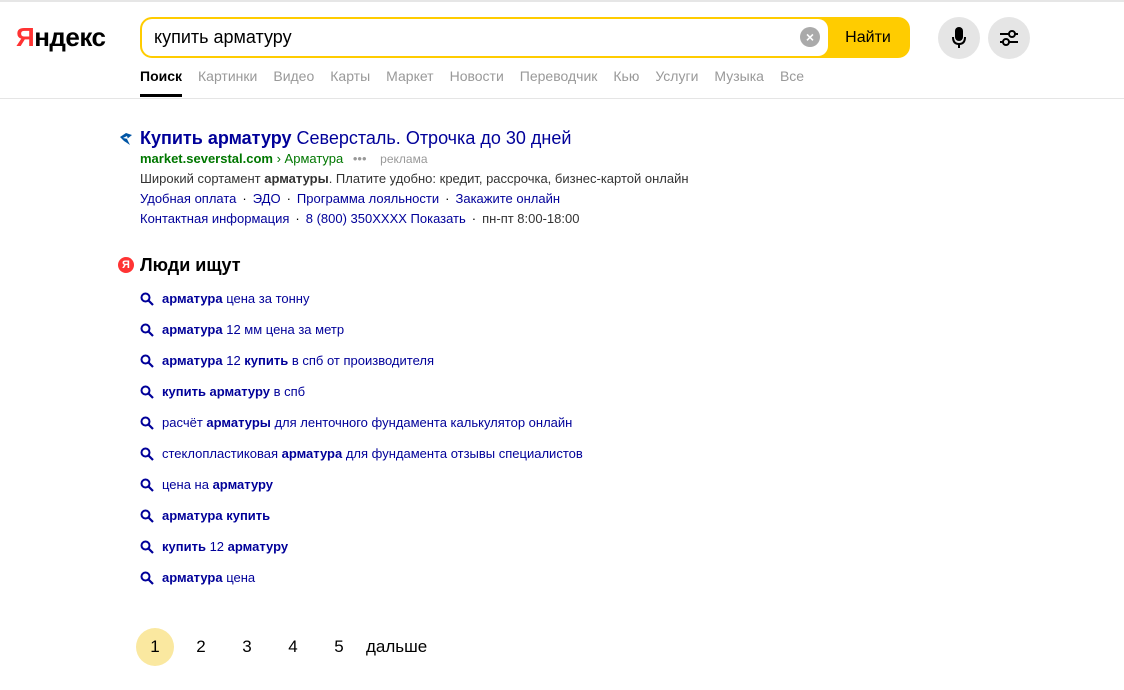  I want to click on page-2: 2, so click(201, 647).